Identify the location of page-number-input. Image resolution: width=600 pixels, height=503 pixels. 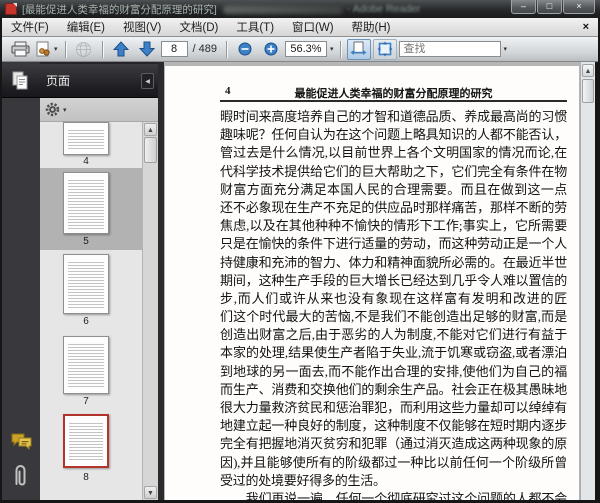
(174, 49).